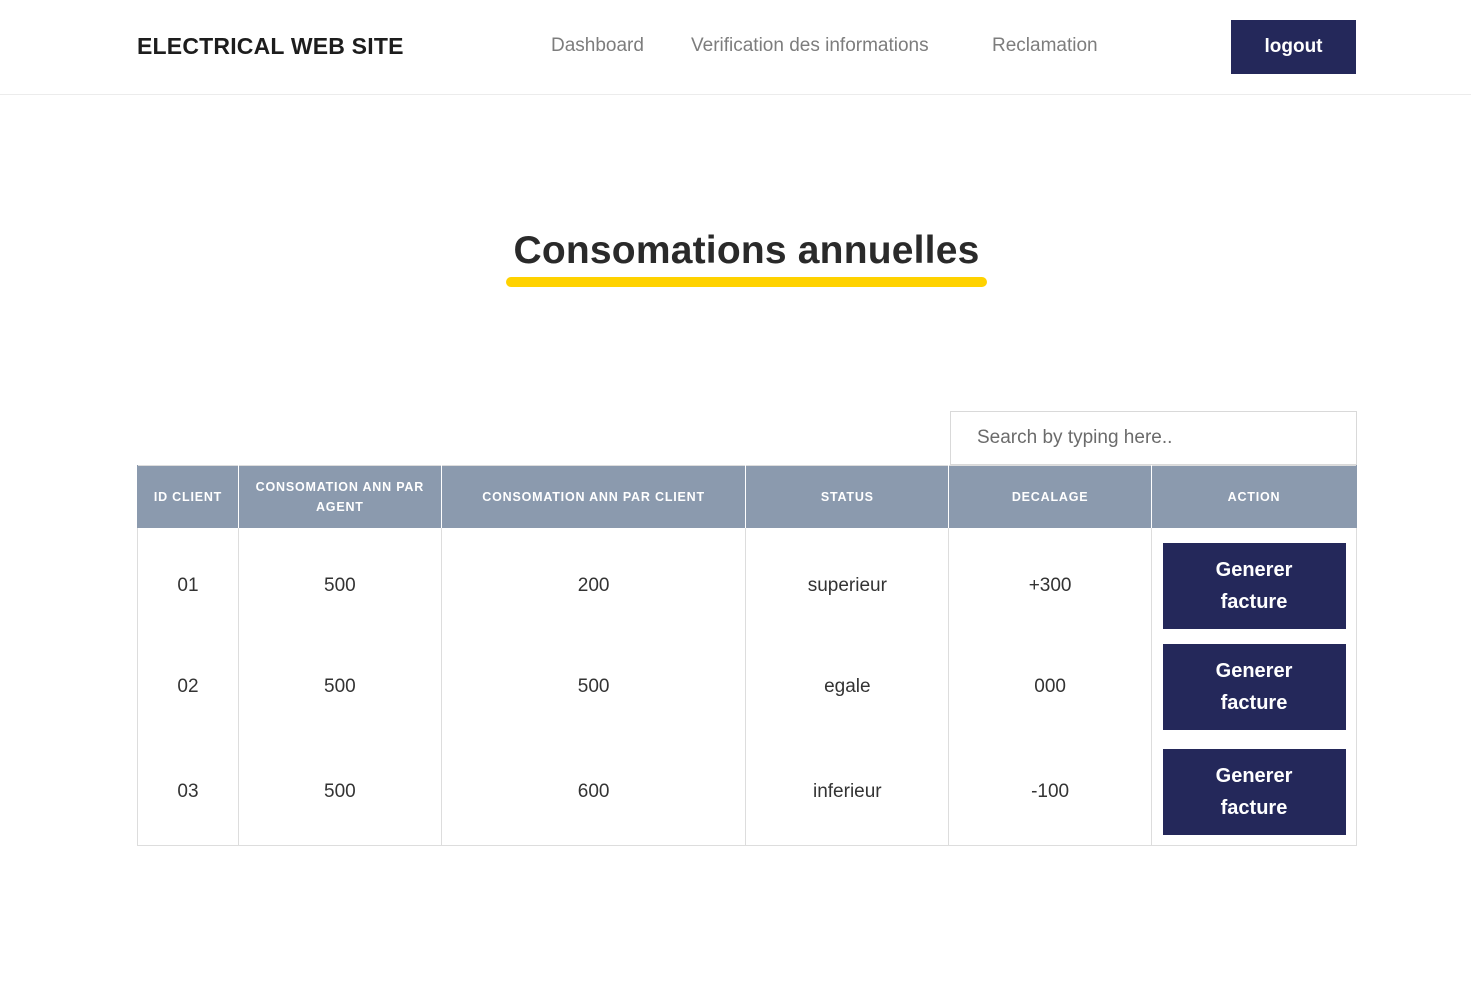 Image resolution: width=1471 pixels, height=1006 pixels. Describe the element at coordinates (1050, 580) in the screenshot. I see `cell-decalage: +300` at that location.